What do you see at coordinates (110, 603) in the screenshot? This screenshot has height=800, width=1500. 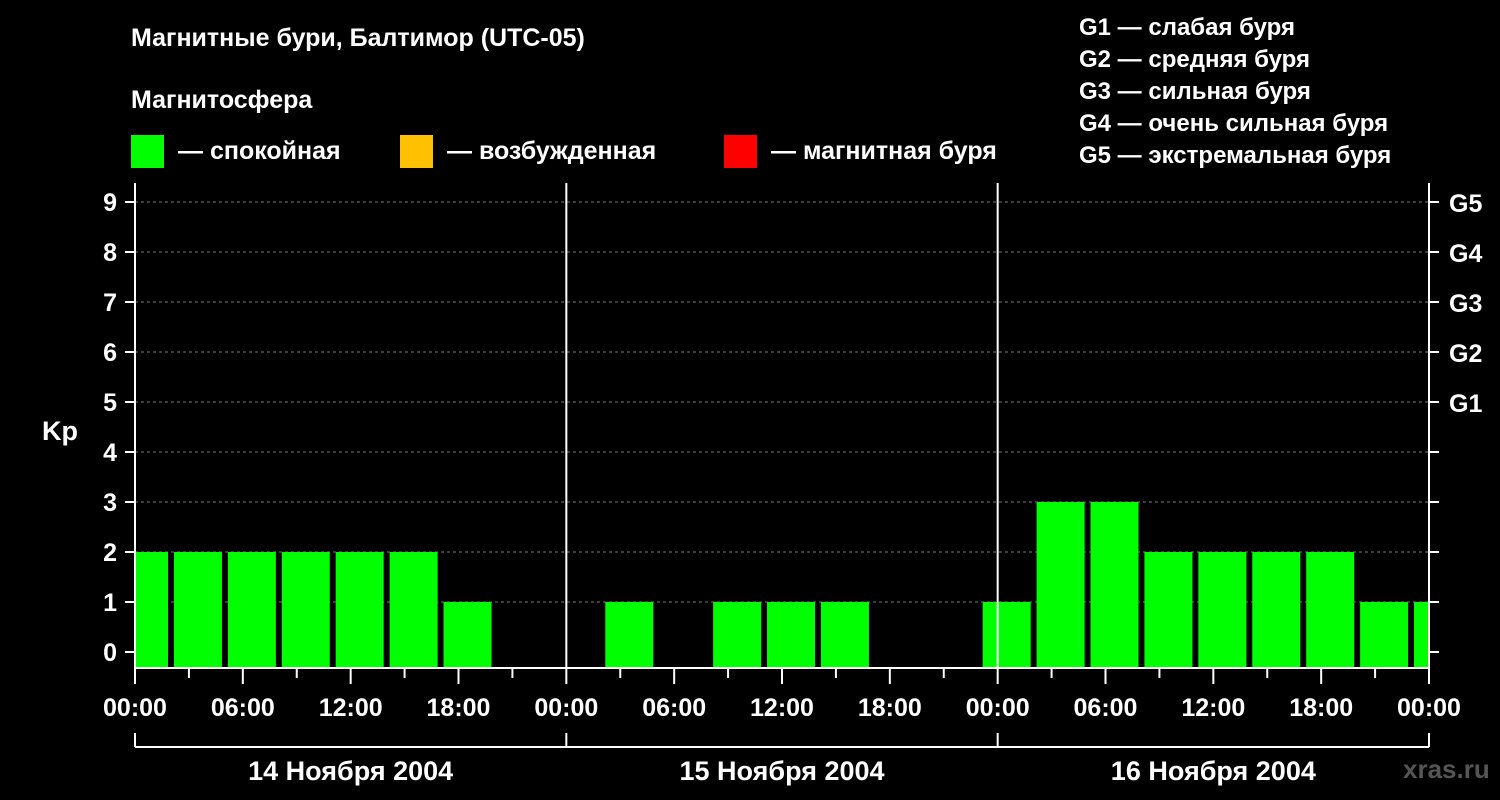 I see `y-tick-label: 1` at bounding box center [110, 603].